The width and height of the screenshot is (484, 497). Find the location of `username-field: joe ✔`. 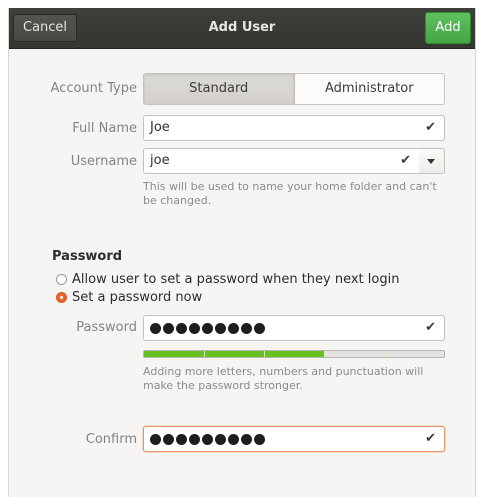

username-field: joe ✔ is located at coordinates (281, 161).